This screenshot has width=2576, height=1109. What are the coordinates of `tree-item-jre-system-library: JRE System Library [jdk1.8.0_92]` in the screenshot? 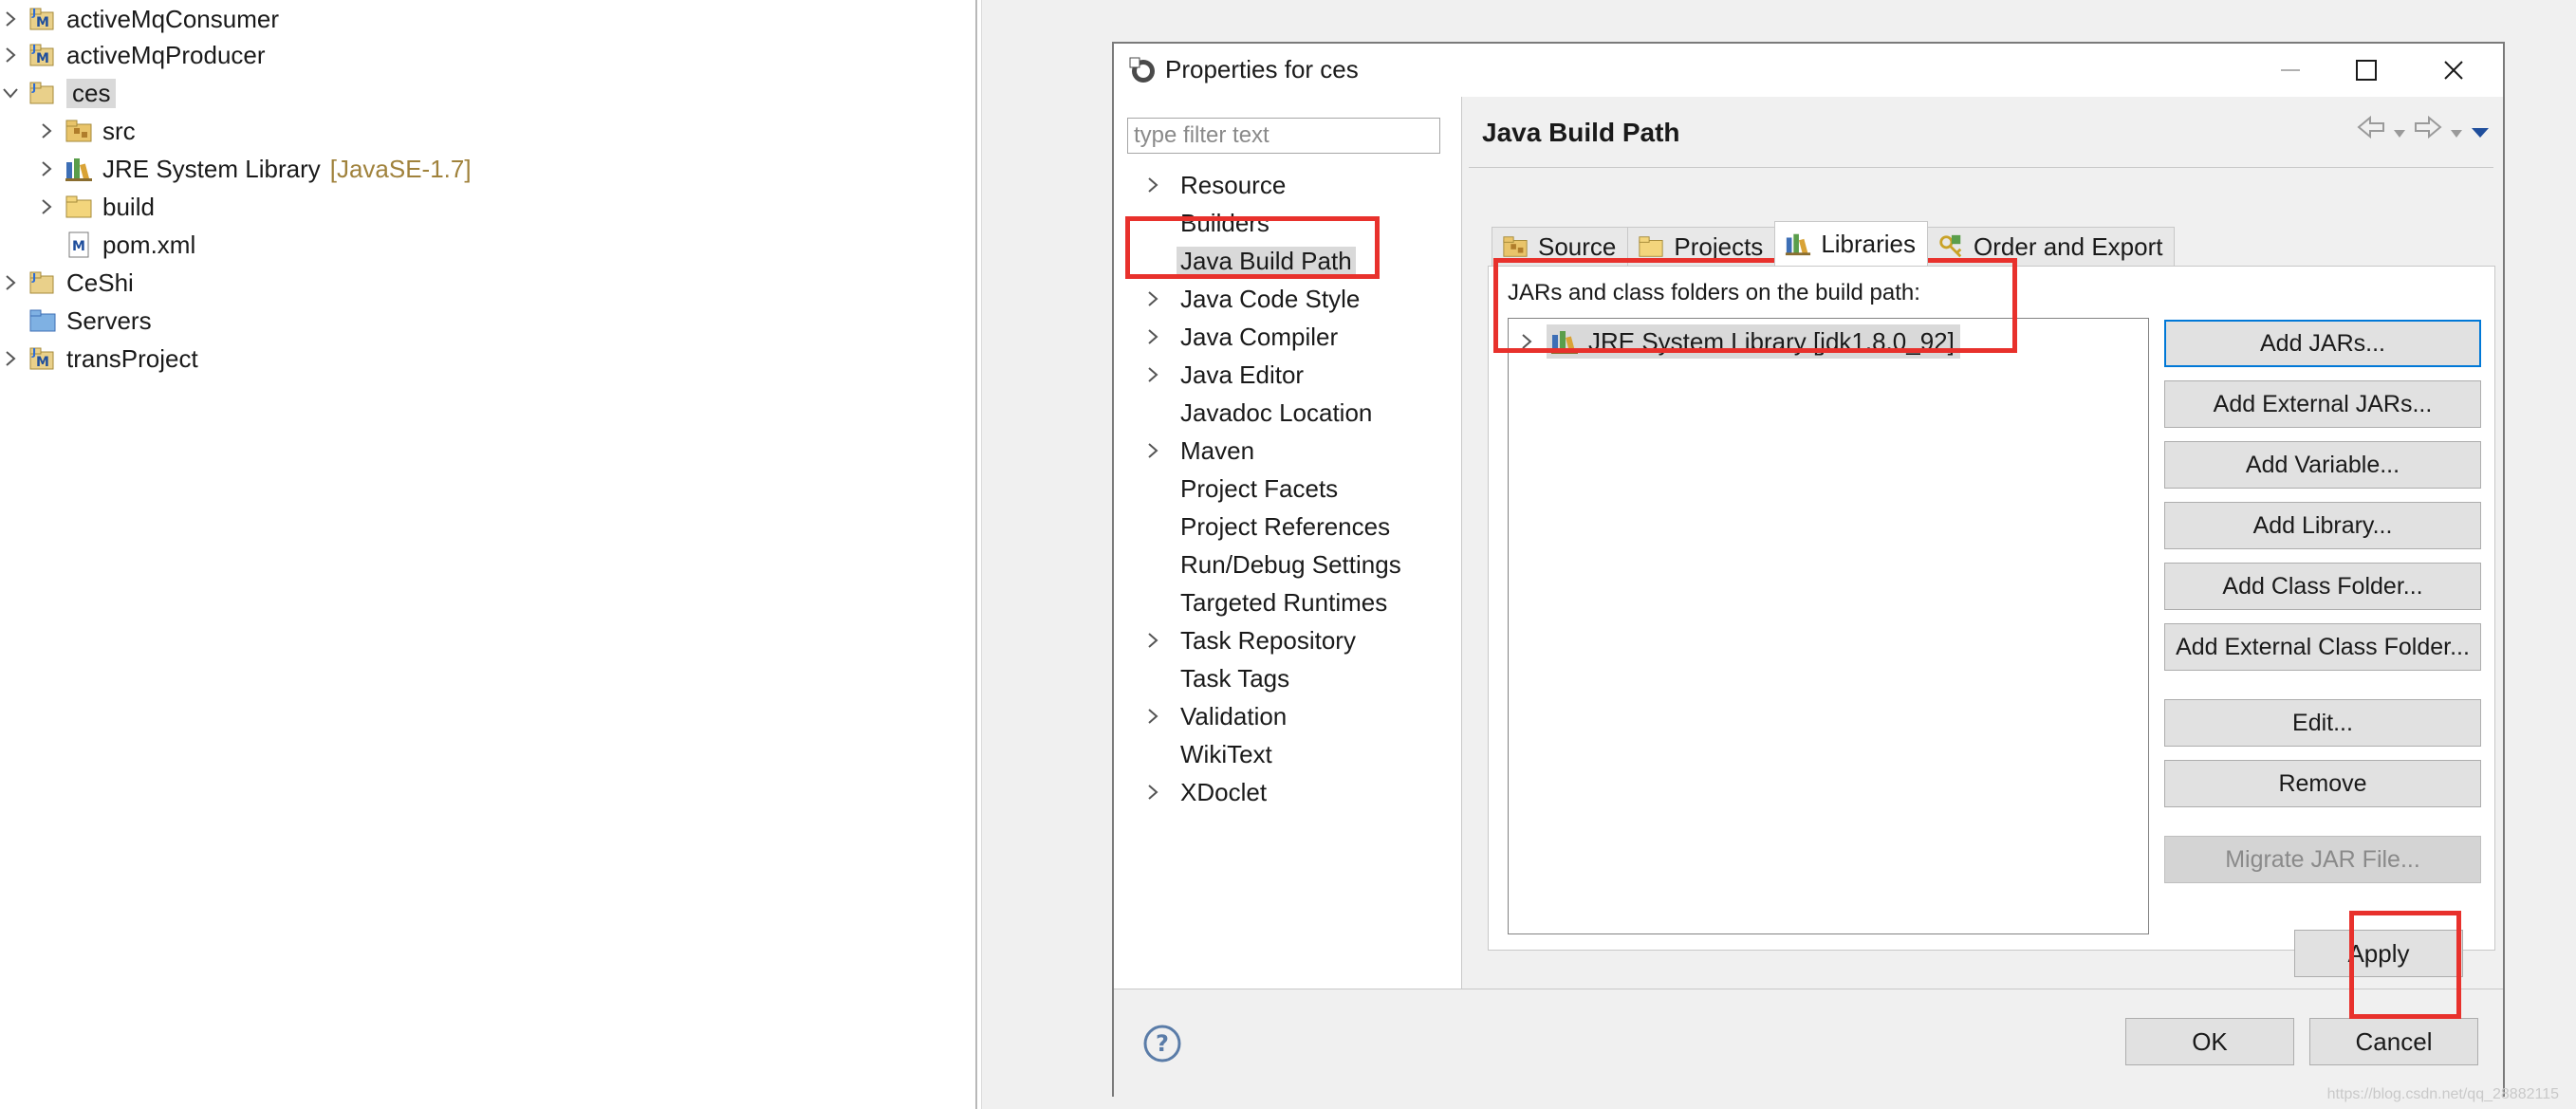 It's located at (1738, 341).